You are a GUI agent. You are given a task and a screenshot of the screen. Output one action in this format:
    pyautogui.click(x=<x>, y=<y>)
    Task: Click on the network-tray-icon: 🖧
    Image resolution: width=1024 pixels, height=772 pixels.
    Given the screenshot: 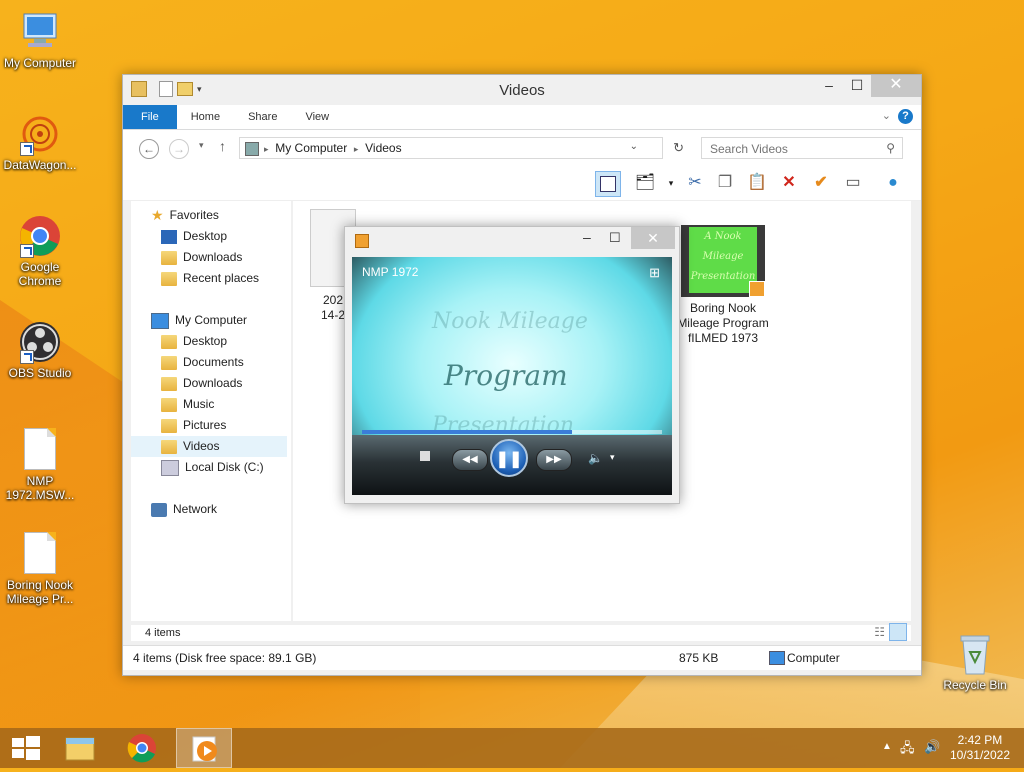 What is the action you would take?
    pyautogui.click(x=907, y=750)
    